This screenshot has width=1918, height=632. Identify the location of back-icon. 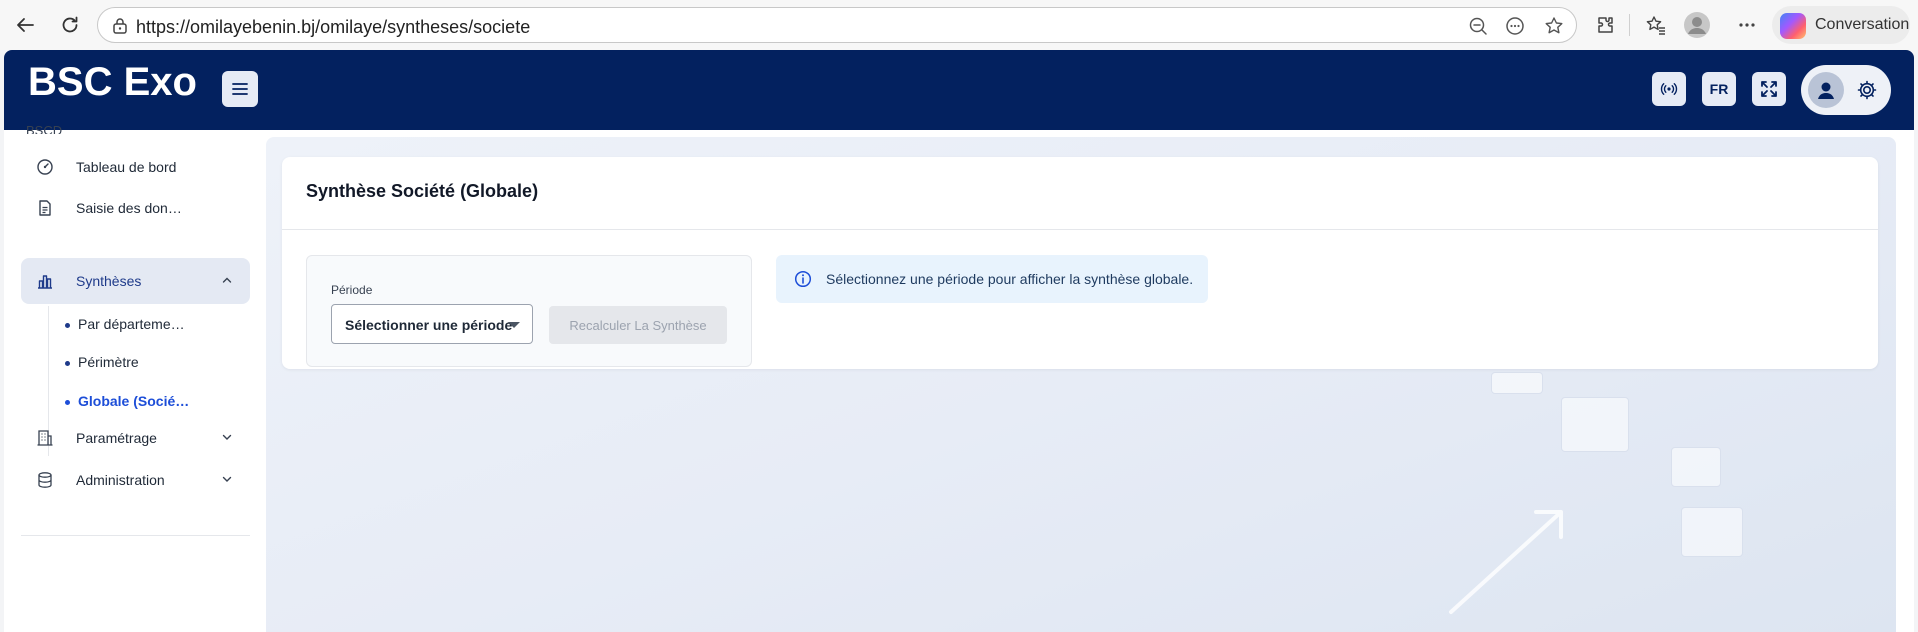
(25, 25).